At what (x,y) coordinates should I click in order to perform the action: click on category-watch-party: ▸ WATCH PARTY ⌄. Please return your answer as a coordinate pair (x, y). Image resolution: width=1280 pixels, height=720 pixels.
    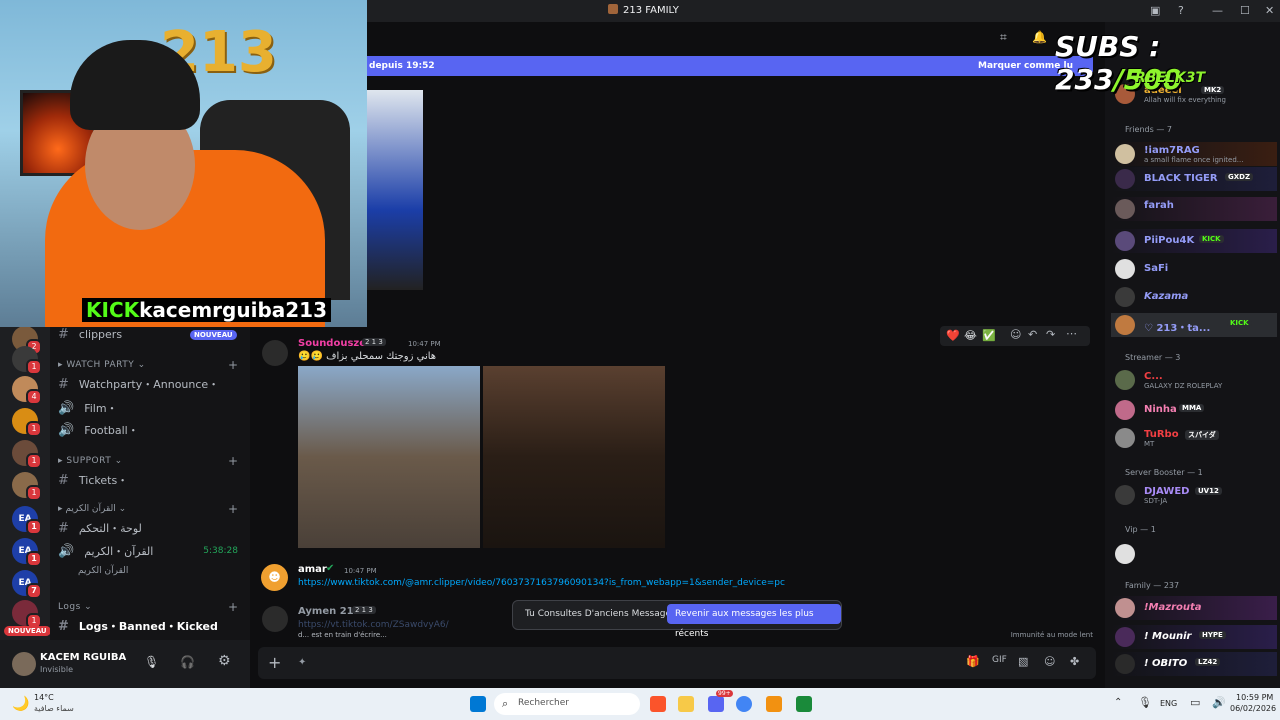
    Looking at the image, I should click on (102, 365).